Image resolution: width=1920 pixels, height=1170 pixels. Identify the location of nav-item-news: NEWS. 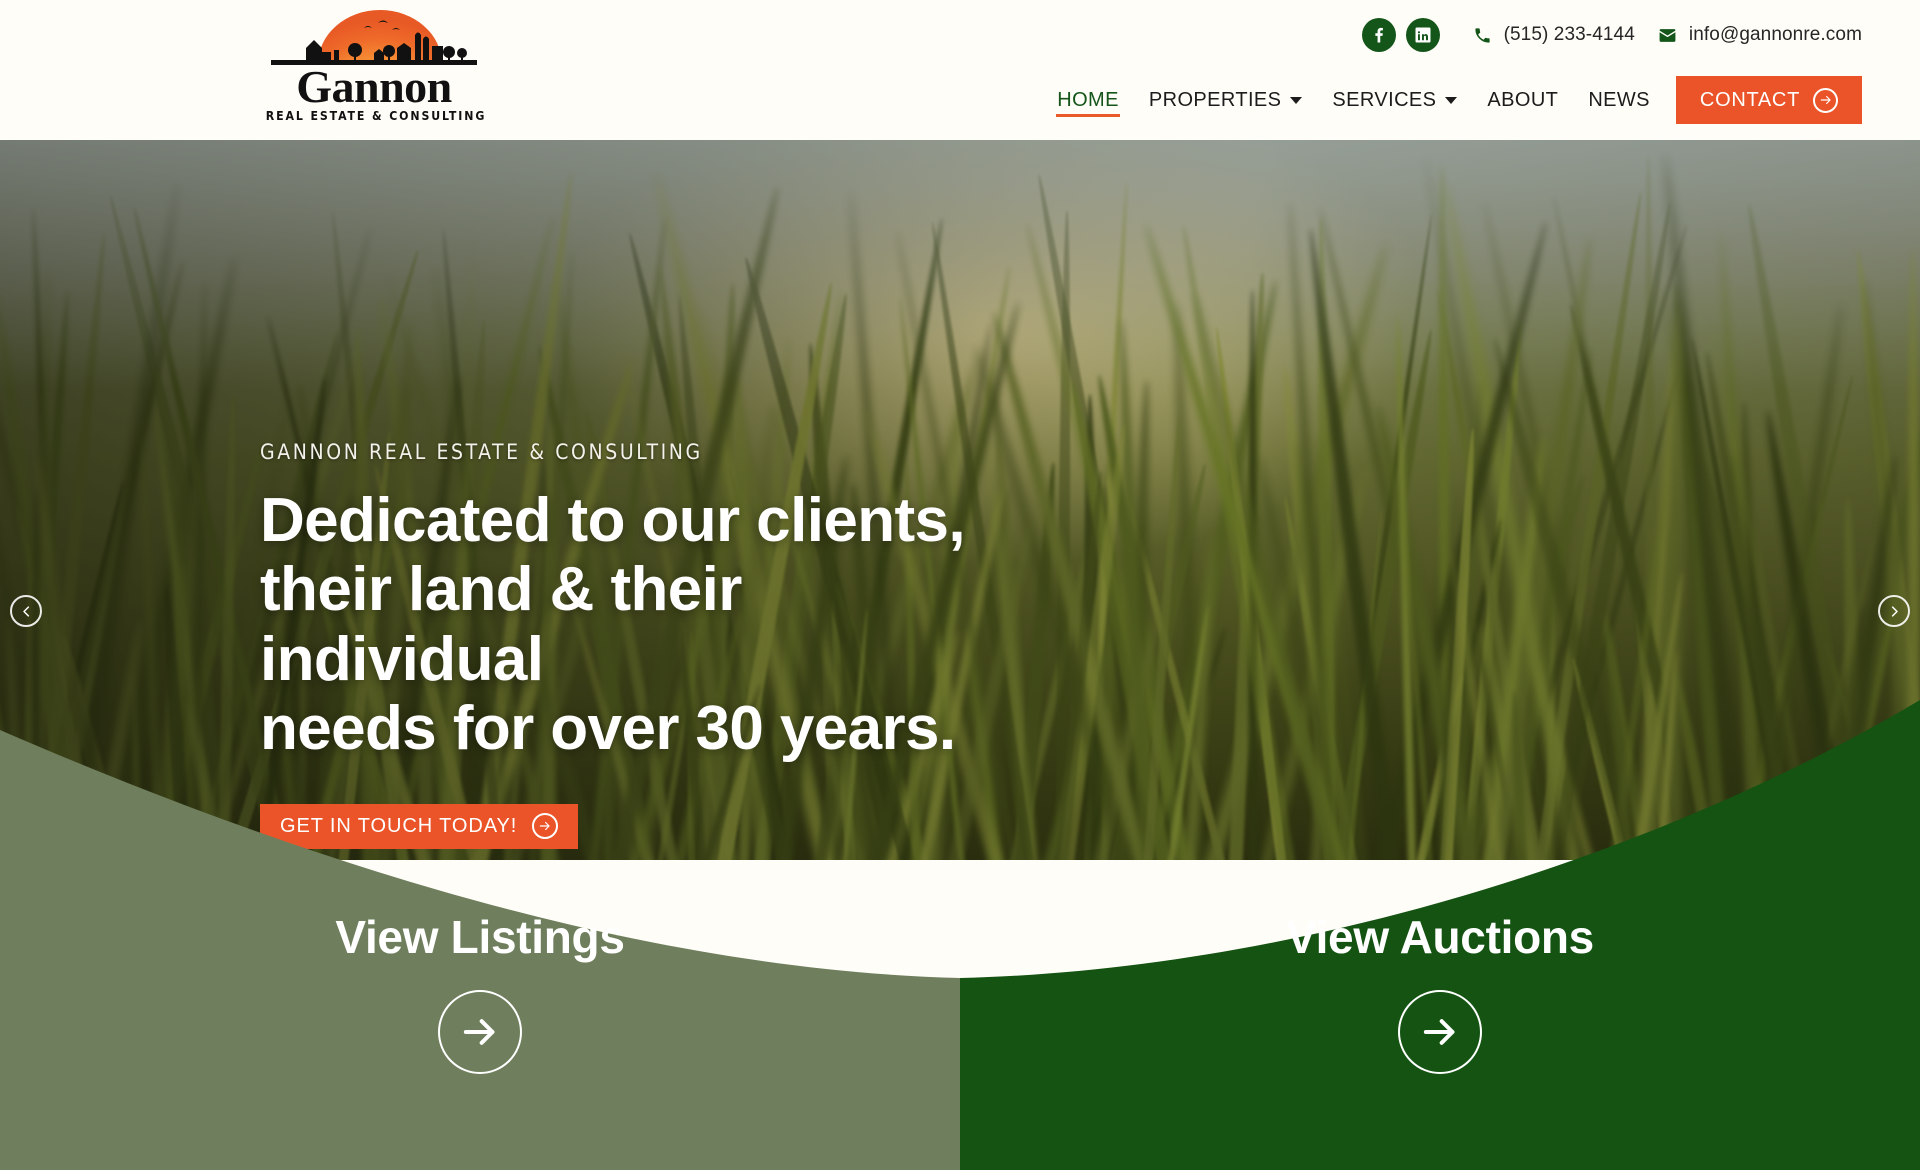
(1619, 100).